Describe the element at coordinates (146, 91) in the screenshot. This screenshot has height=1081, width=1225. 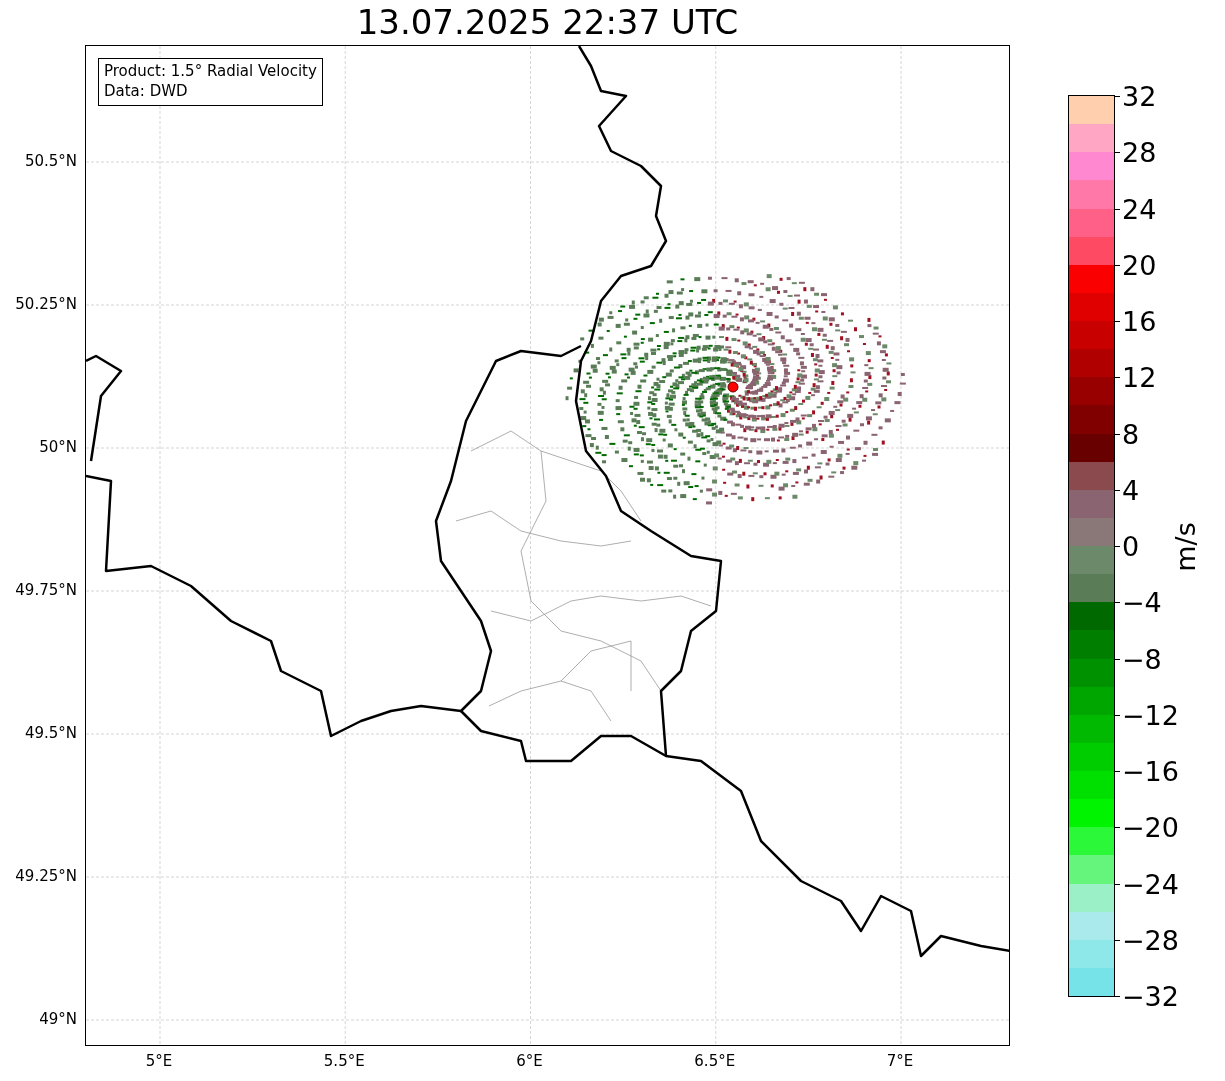
I see `legend-text: Data: DWD` at that location.